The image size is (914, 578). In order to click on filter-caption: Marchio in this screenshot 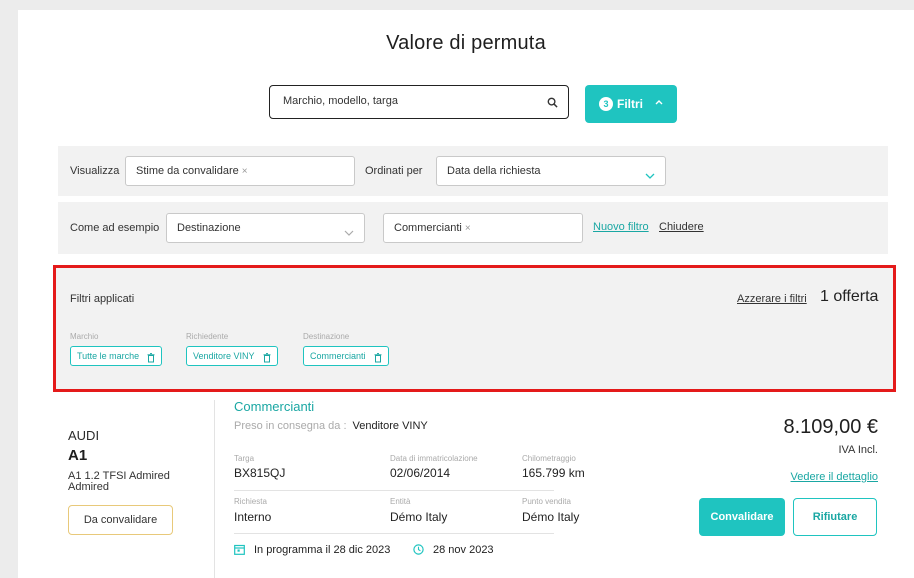, I will do `click(84, 336)`.